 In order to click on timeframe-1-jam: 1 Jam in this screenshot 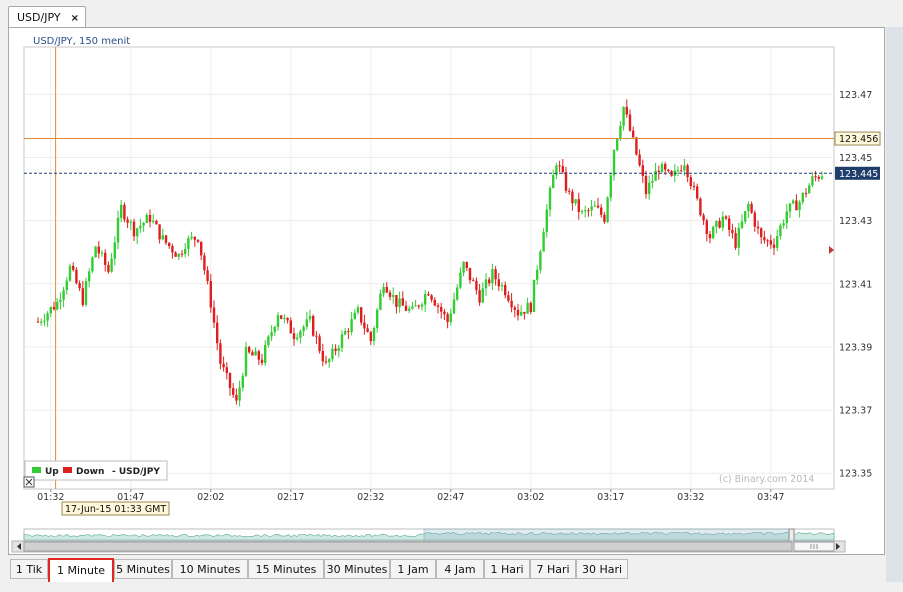, I will do `click(413, 569)`.